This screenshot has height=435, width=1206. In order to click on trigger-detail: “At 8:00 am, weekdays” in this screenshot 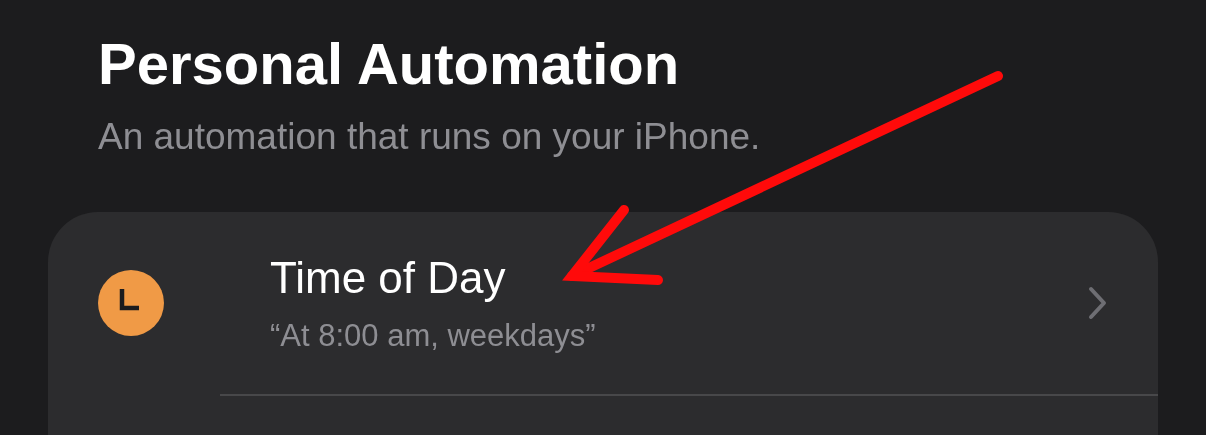, I will do `click(433, 336)`.